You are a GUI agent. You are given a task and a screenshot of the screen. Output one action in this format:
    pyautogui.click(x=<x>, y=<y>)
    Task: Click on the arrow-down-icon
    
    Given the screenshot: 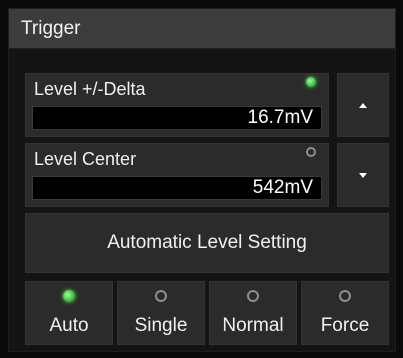 What is the action you would take?
    pyautogui.click(x=363, y=175)
    